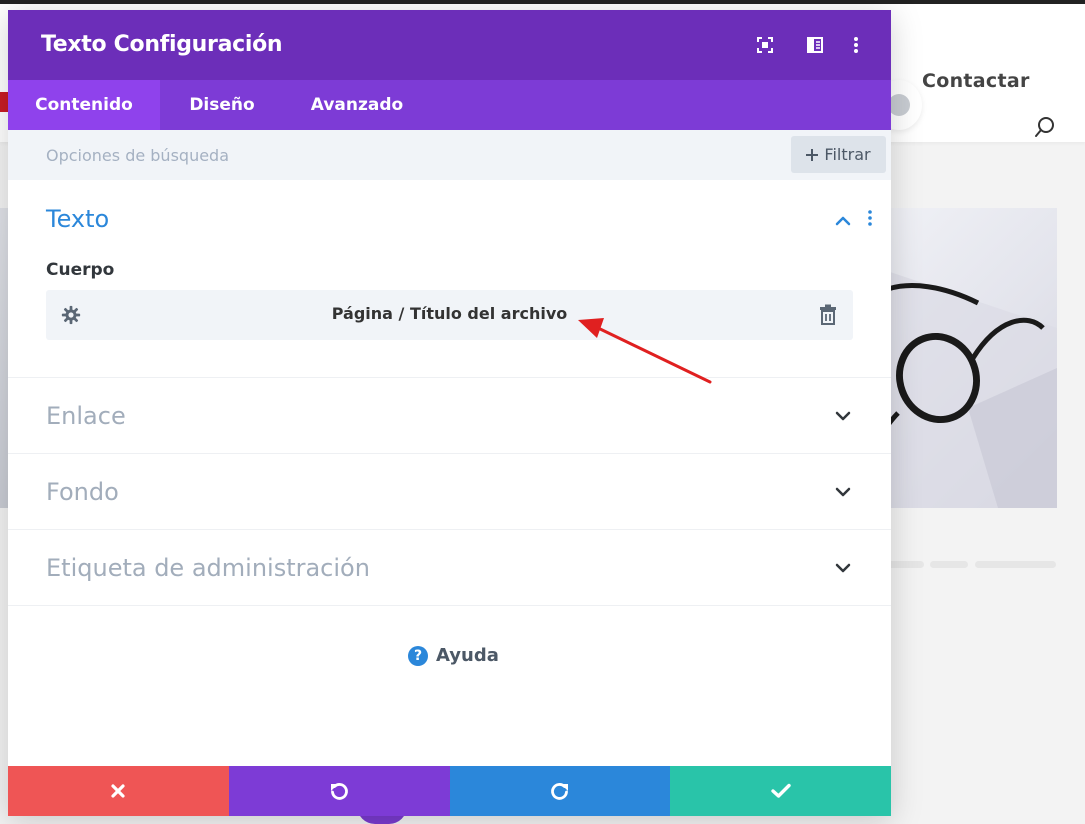 Image resolution: width=1085 pixels, height=824 pixels. Describe the element at coordinates (449, 45) in the screenshot. I see `modal-header: Texto Configuración` at that location.